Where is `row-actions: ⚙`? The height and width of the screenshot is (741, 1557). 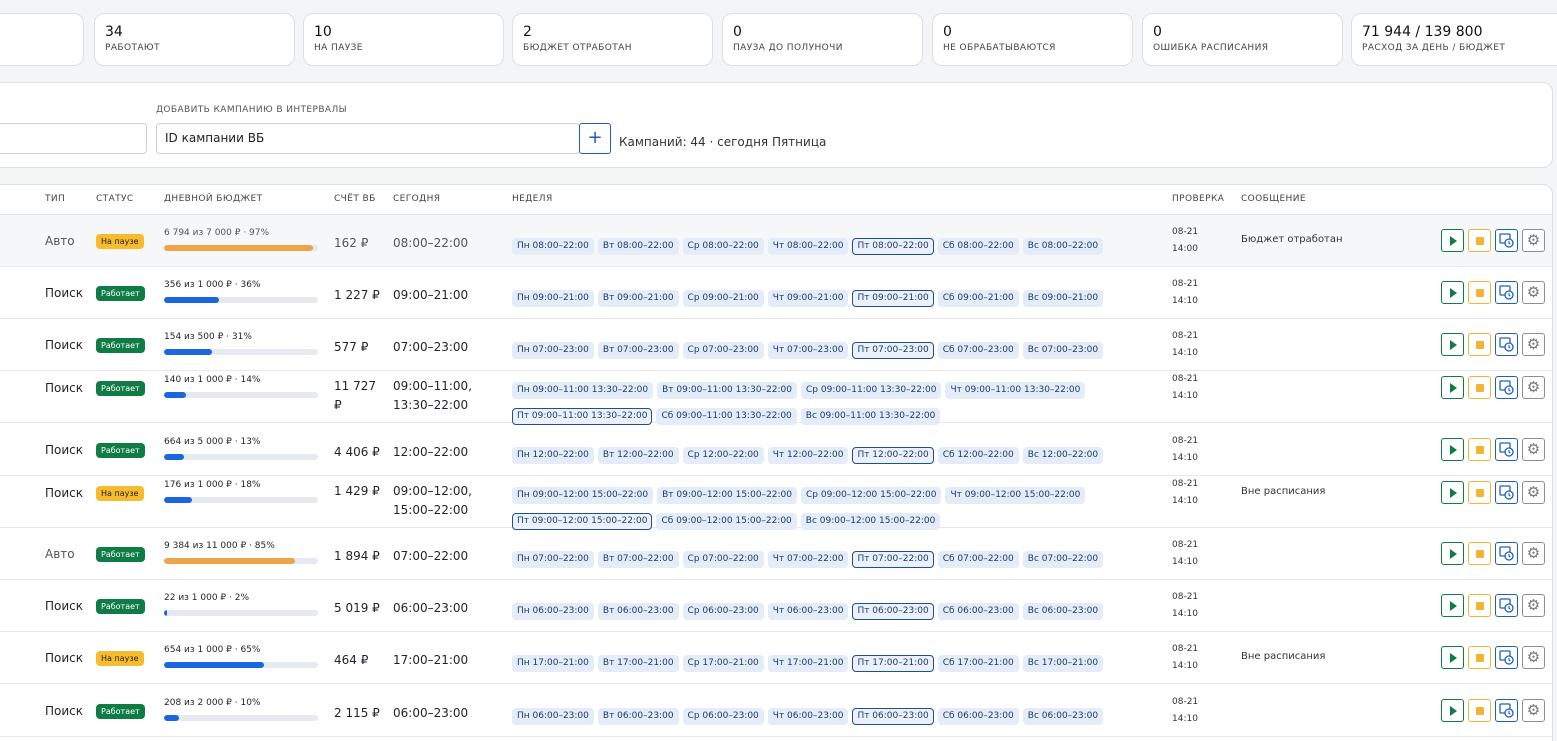
row-actions: ⚙ is located at coordinates (1496, 345).